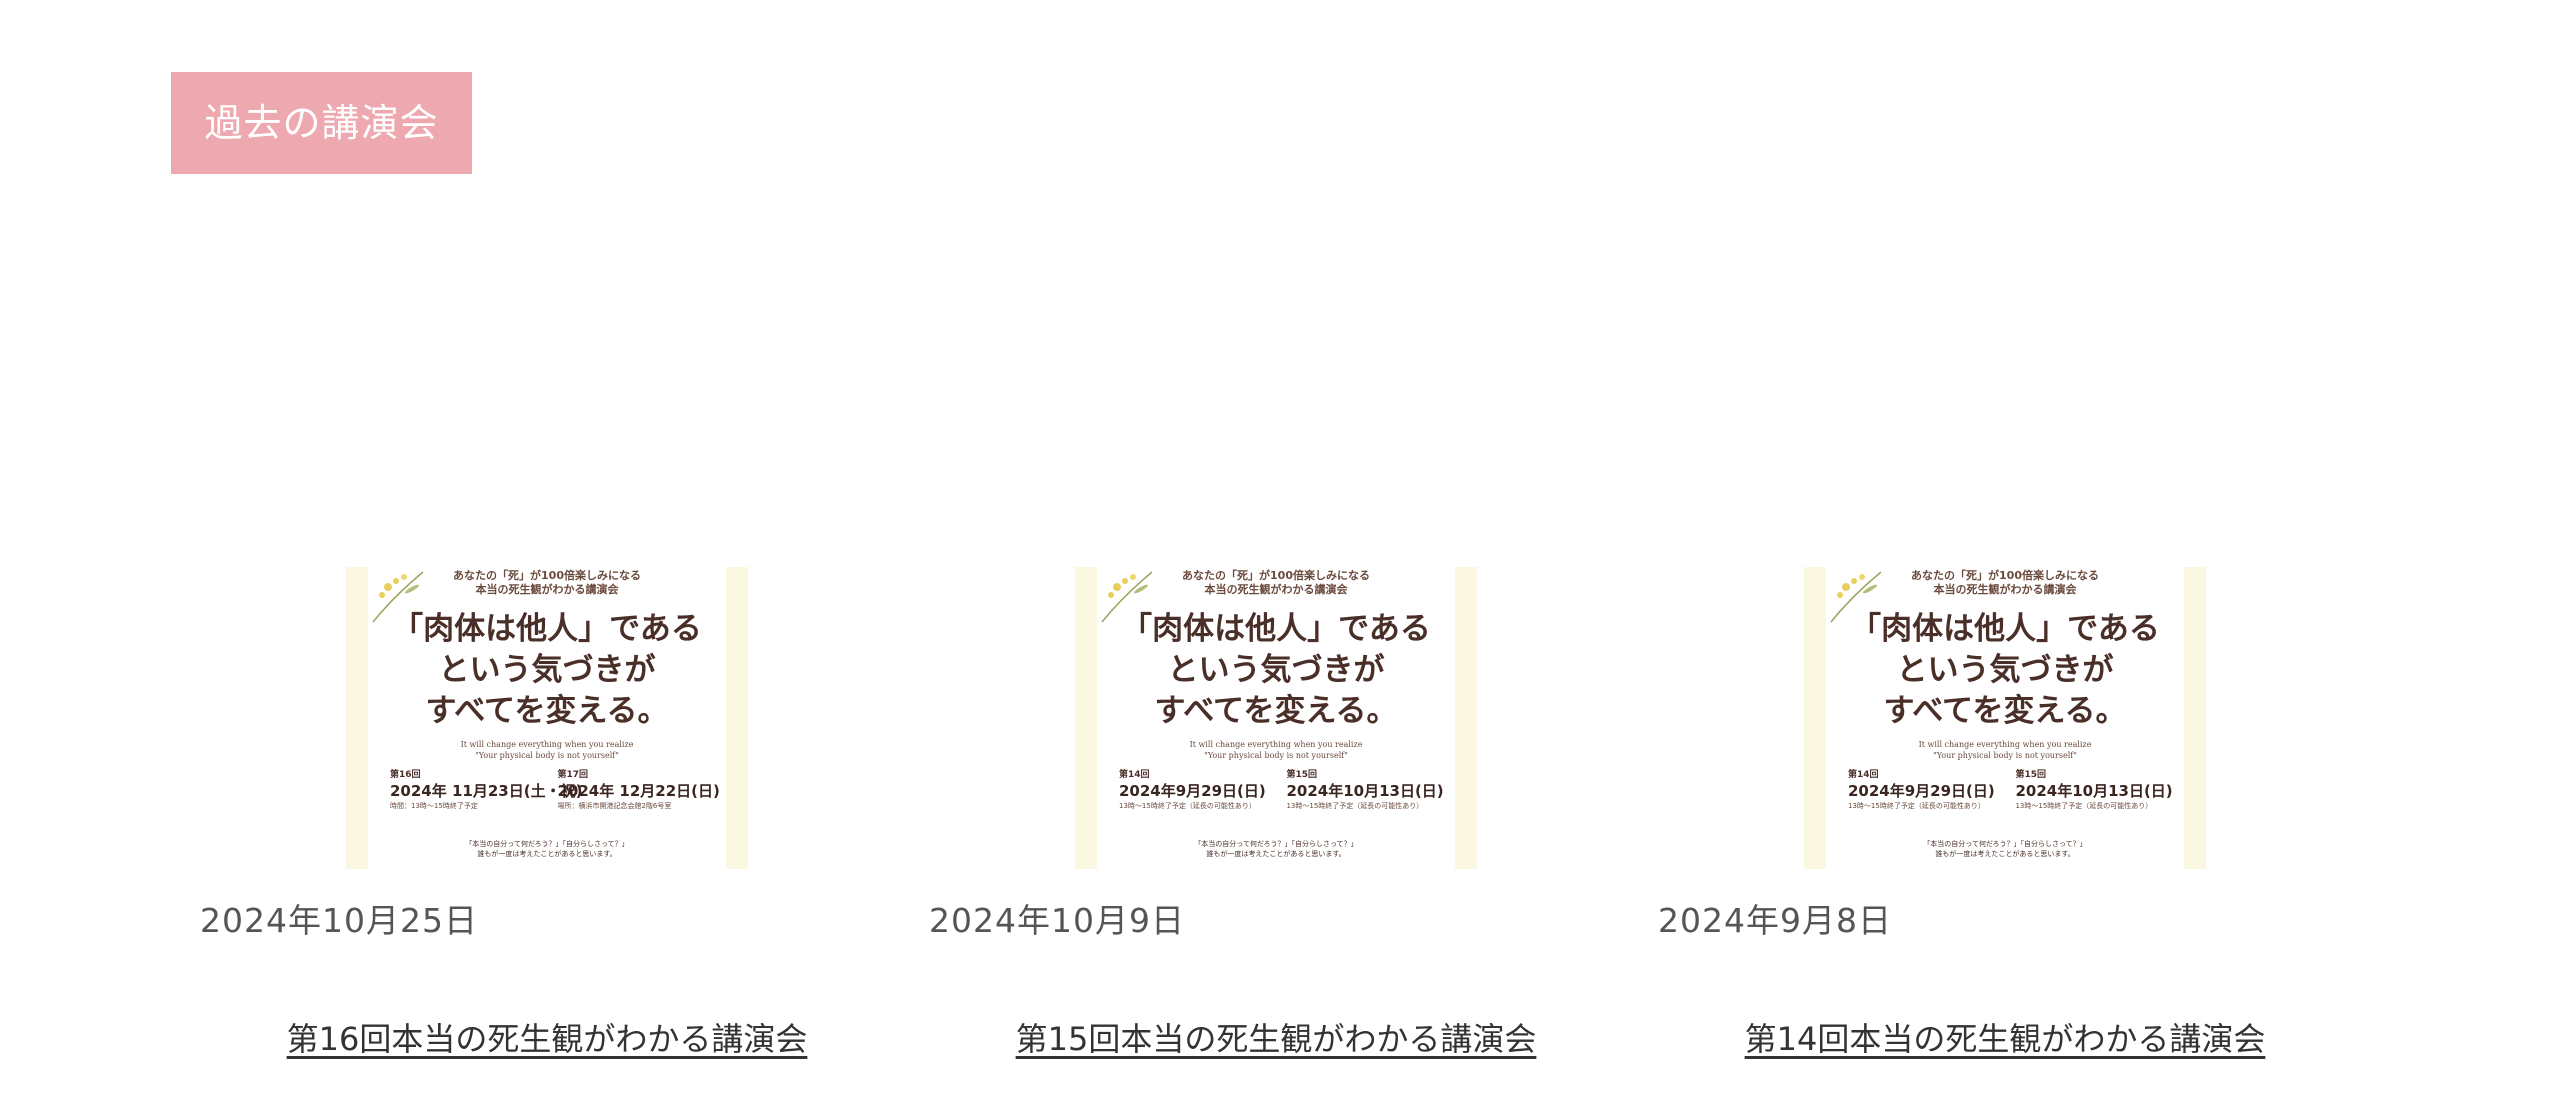 The height and width of the screenshot is (1120, 2560). Describe the element at coordinates (1775, 920) in the screenshot. I see `lecture-date: 2024年9月8日` at that location.